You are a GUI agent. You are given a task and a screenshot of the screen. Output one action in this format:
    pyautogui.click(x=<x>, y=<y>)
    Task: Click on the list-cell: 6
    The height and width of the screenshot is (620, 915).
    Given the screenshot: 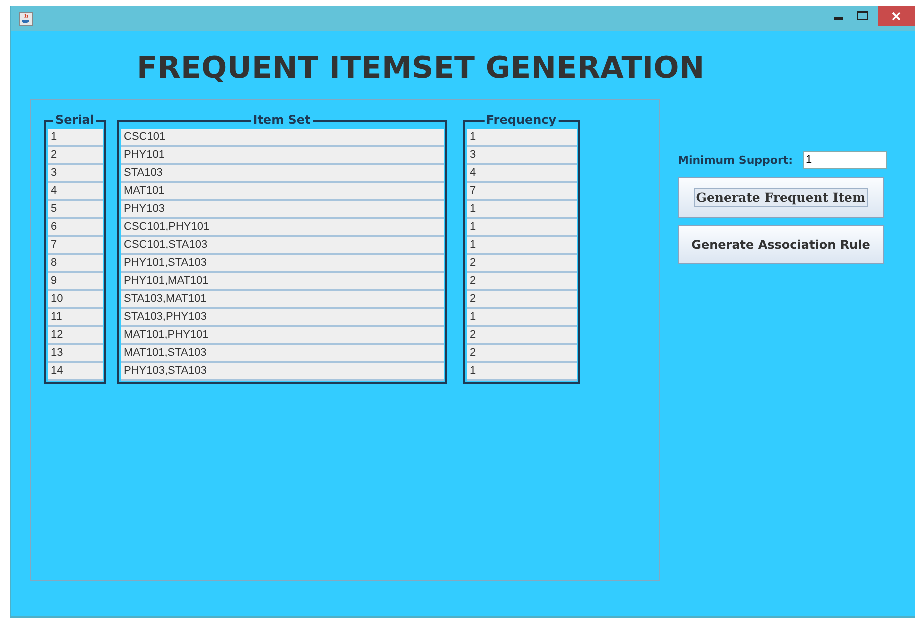 What is the action you would take?
    pyautogui.click(x=75, y=228)
    